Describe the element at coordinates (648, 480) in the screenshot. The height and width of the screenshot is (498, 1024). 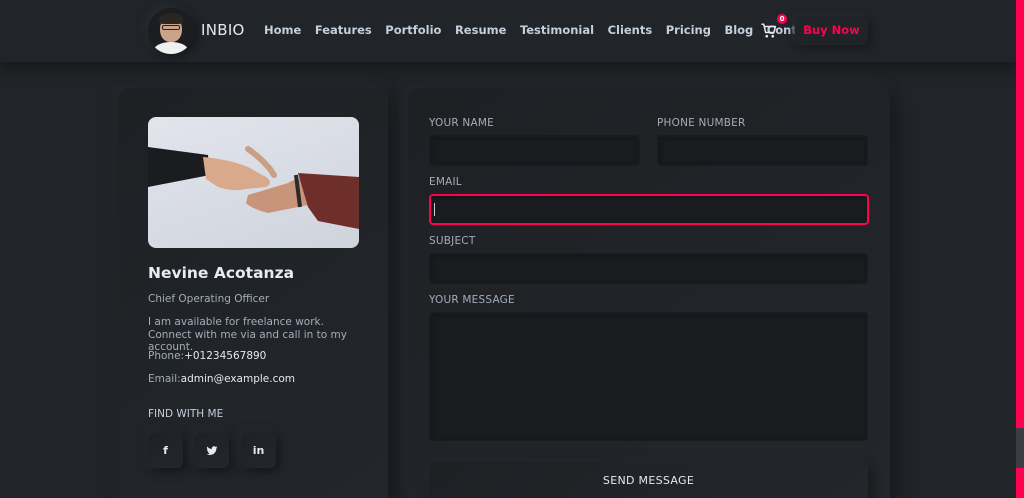
I see `send-message-button: SEND MESSAGE` at that location.